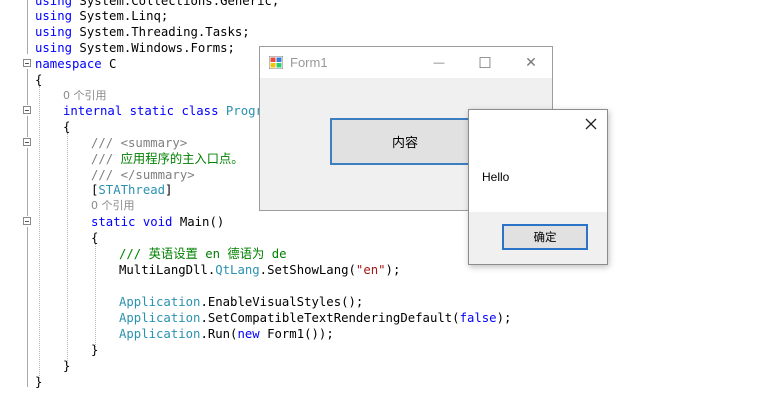 The height and width of the screenshot is (415, 765). I want to click on message-box-dialog: Hello 确定, so click(538, 187).